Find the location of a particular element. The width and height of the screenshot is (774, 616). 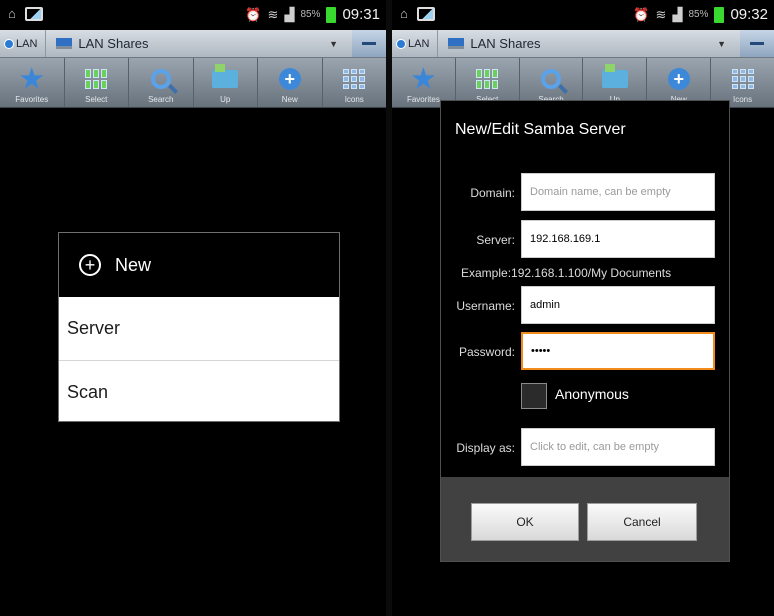

menu-item-scan: Scan is located at coordinates (199, 391).